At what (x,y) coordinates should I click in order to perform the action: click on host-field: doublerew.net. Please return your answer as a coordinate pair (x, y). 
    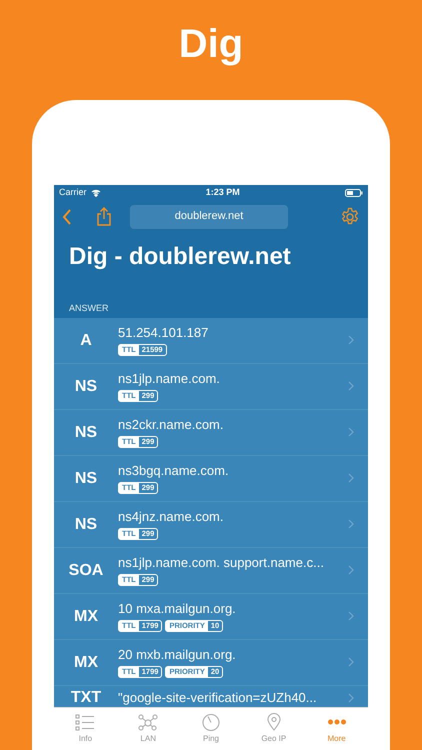
    Looking at the image, I should click on (209, 216).